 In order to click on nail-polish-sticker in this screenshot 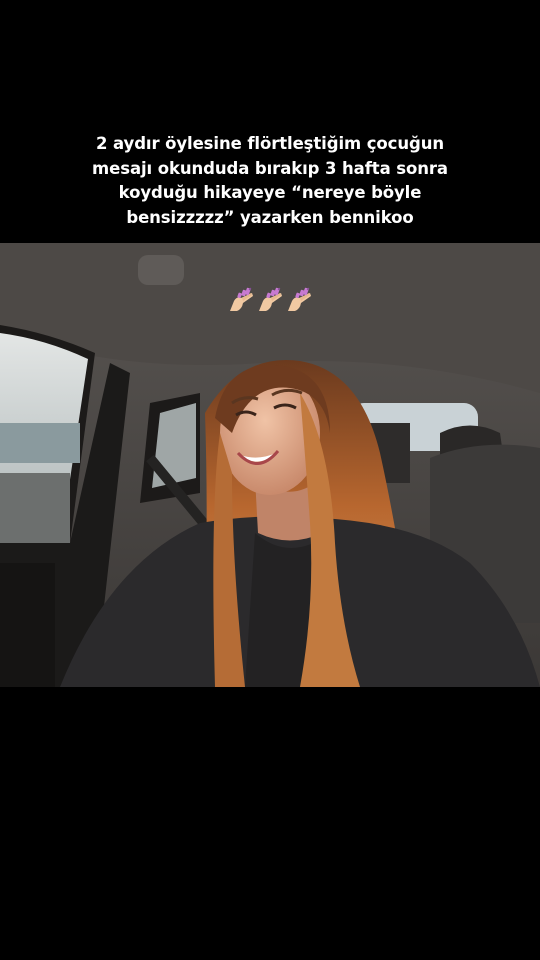, I will do `click(271, 301)`.